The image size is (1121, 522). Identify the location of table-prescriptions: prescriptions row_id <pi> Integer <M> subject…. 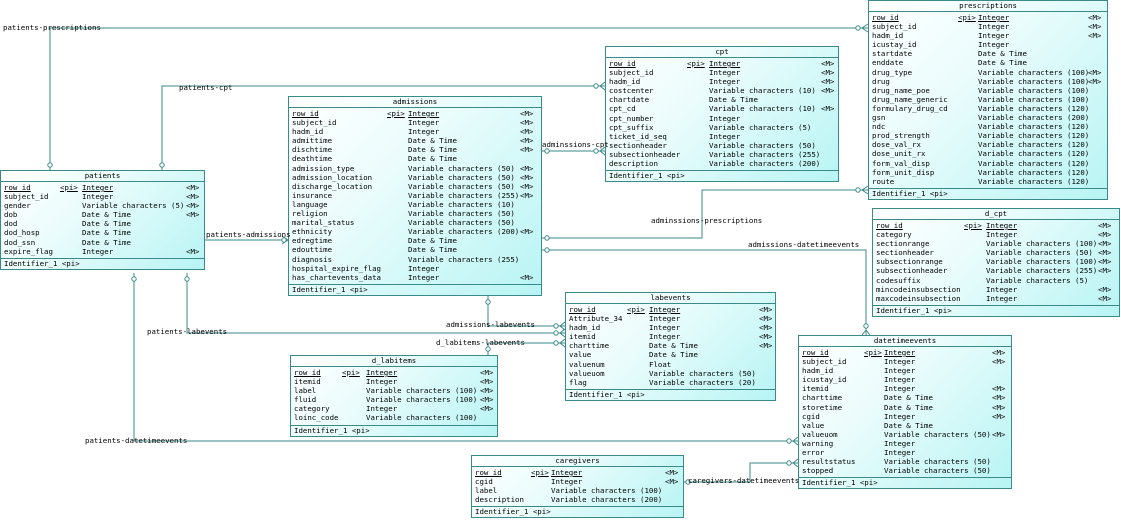
(988, 100).